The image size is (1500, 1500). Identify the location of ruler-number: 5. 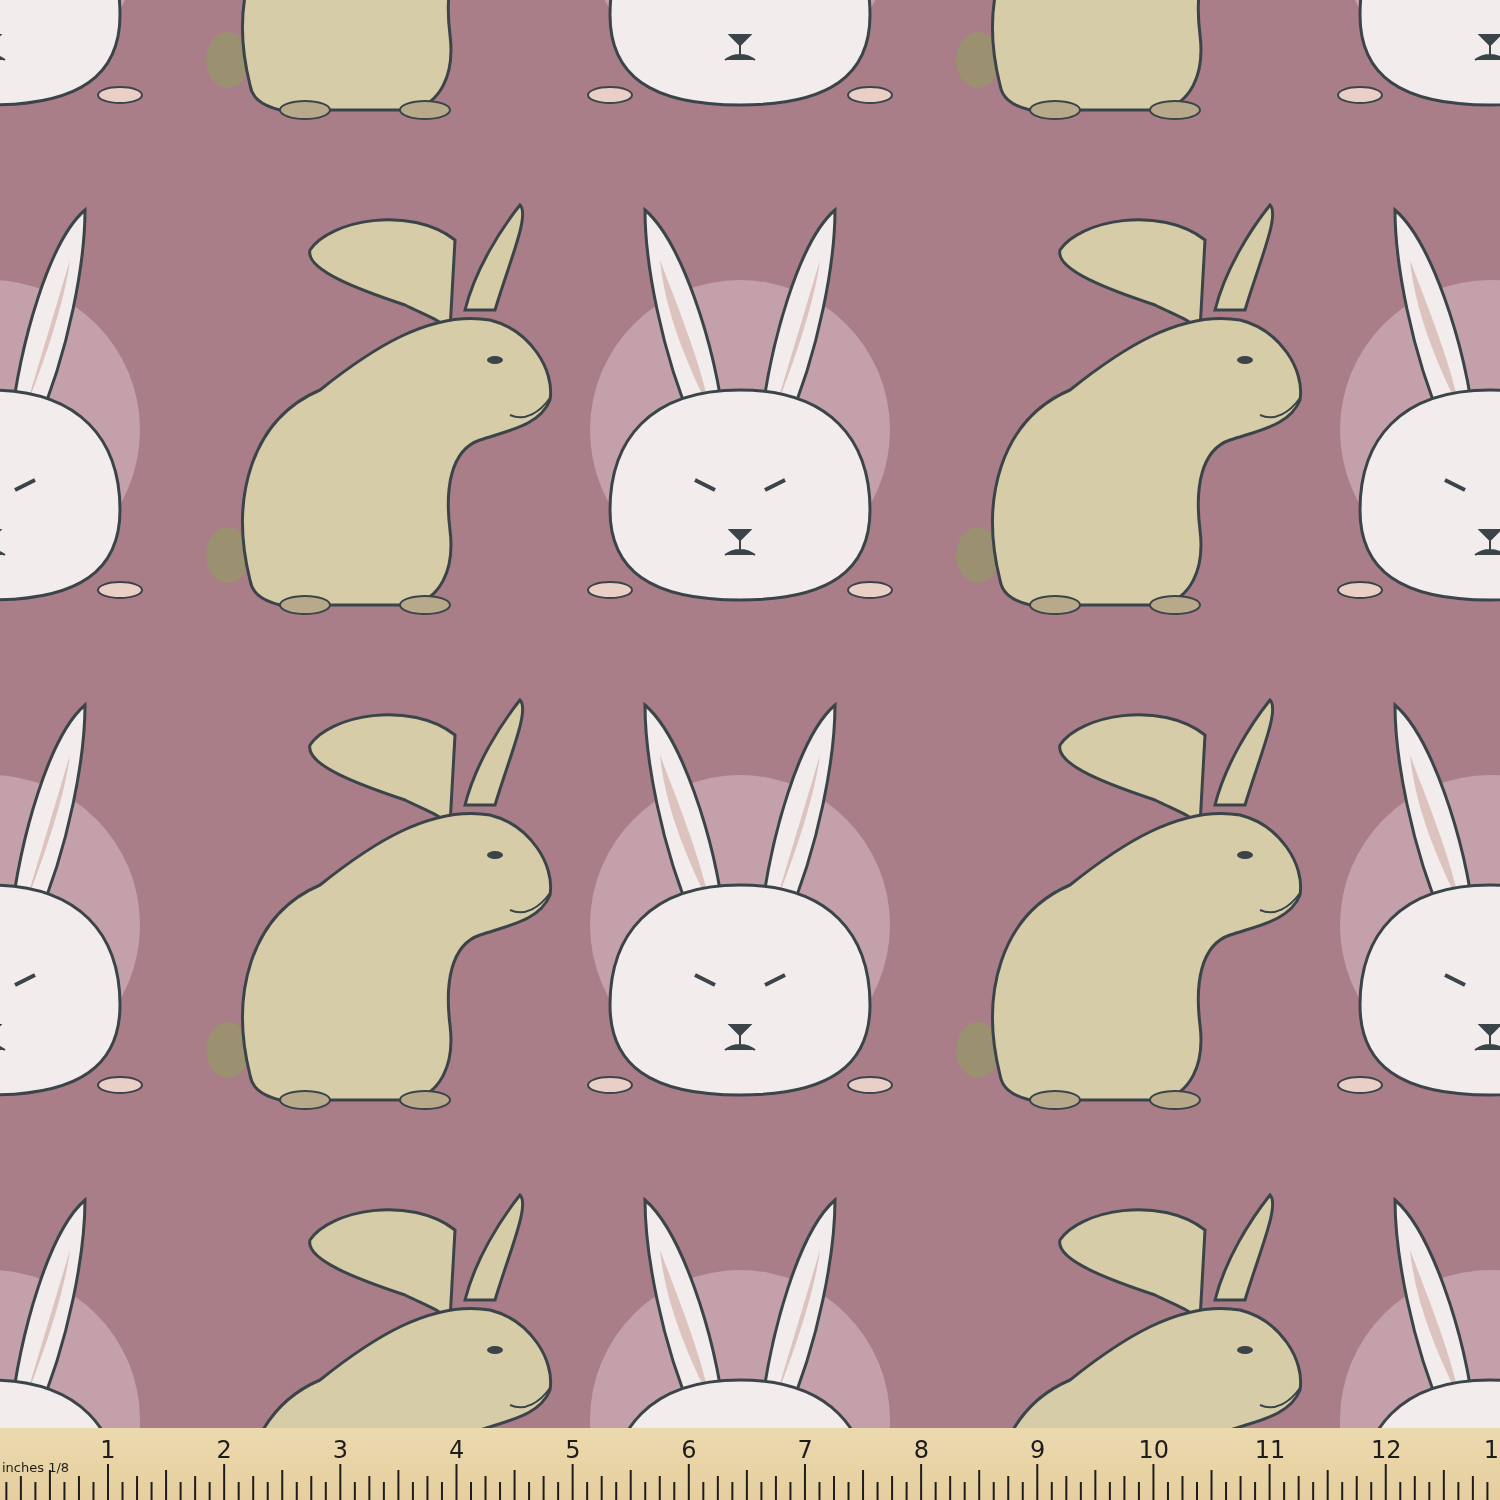
(573, 1450).